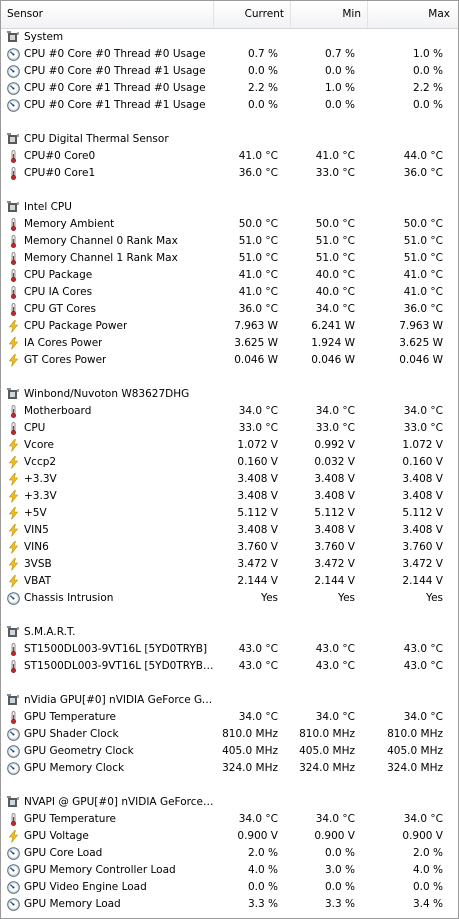 This screenshot has height=919, width=459. Describe the element at coordinates (327, 734) in the screenshot. I see `min-value: 810.0 MHz` at that location.